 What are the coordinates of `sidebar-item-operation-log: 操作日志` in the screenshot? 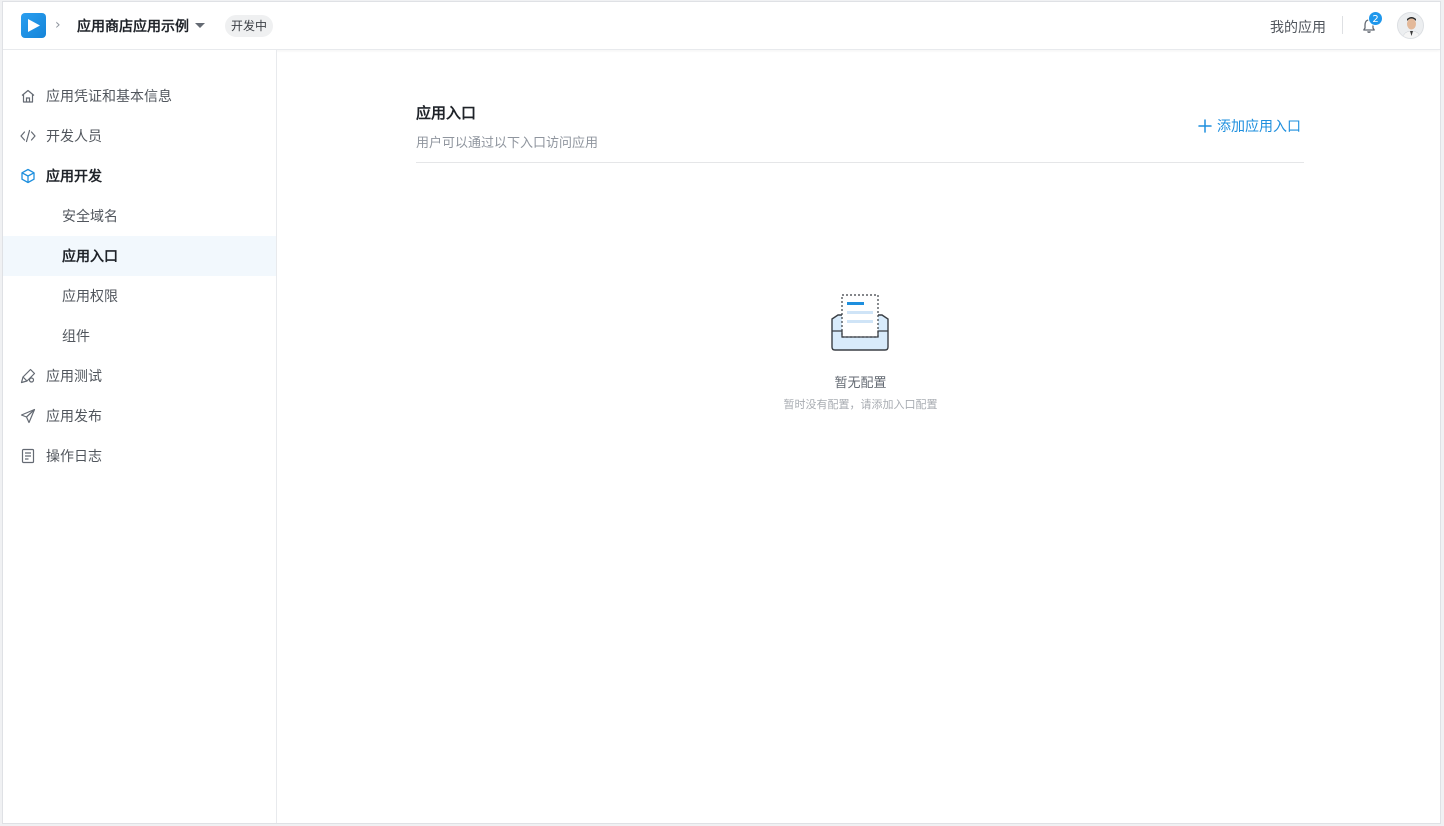 It's located at (139, 456).